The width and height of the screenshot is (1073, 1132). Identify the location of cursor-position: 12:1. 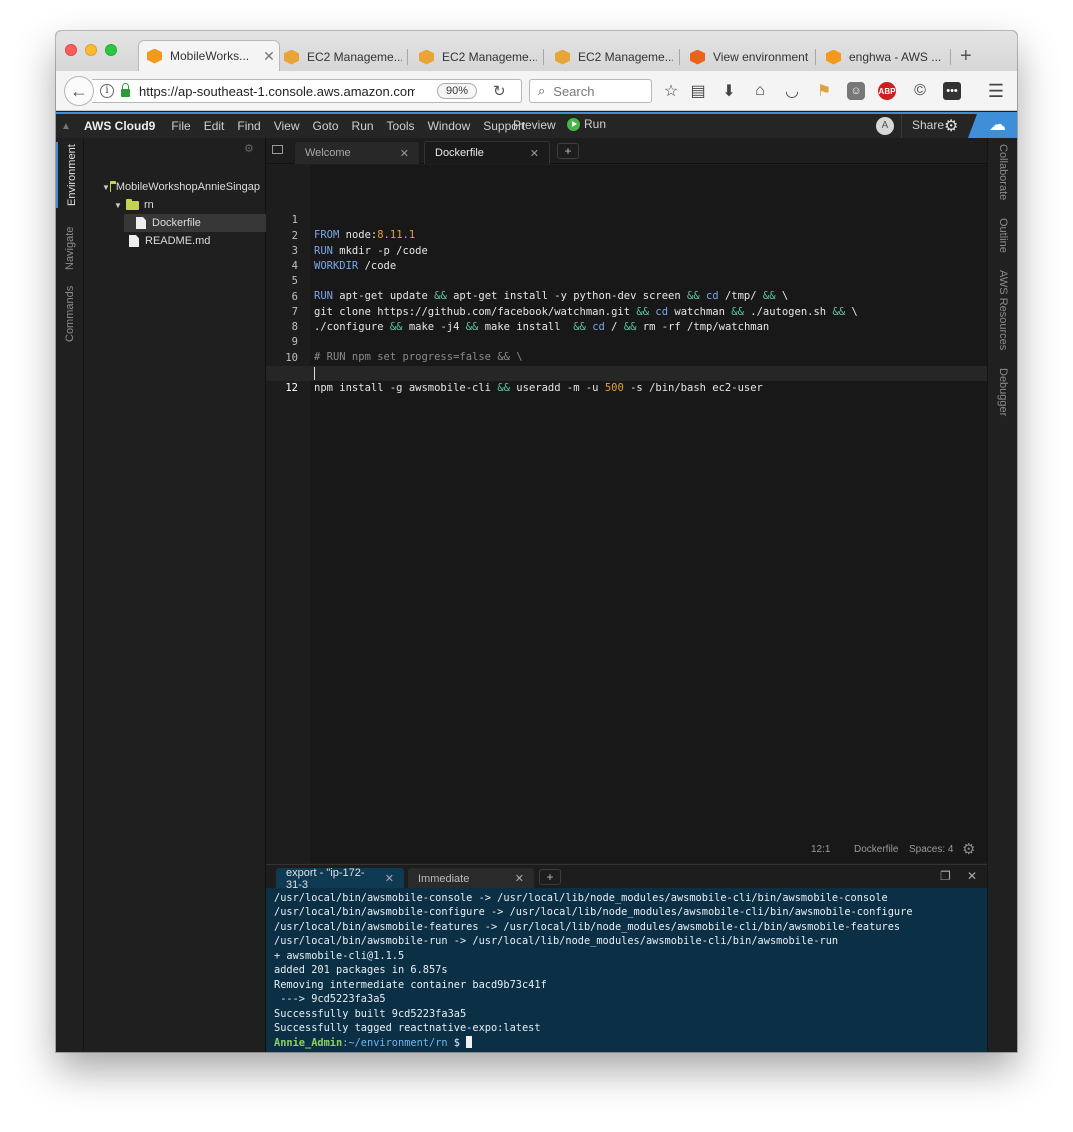
(820, 849).